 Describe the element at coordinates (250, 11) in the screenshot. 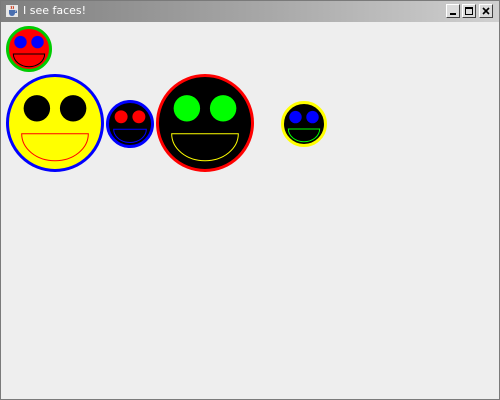

I see `title-bar: I see faces!` at that location.